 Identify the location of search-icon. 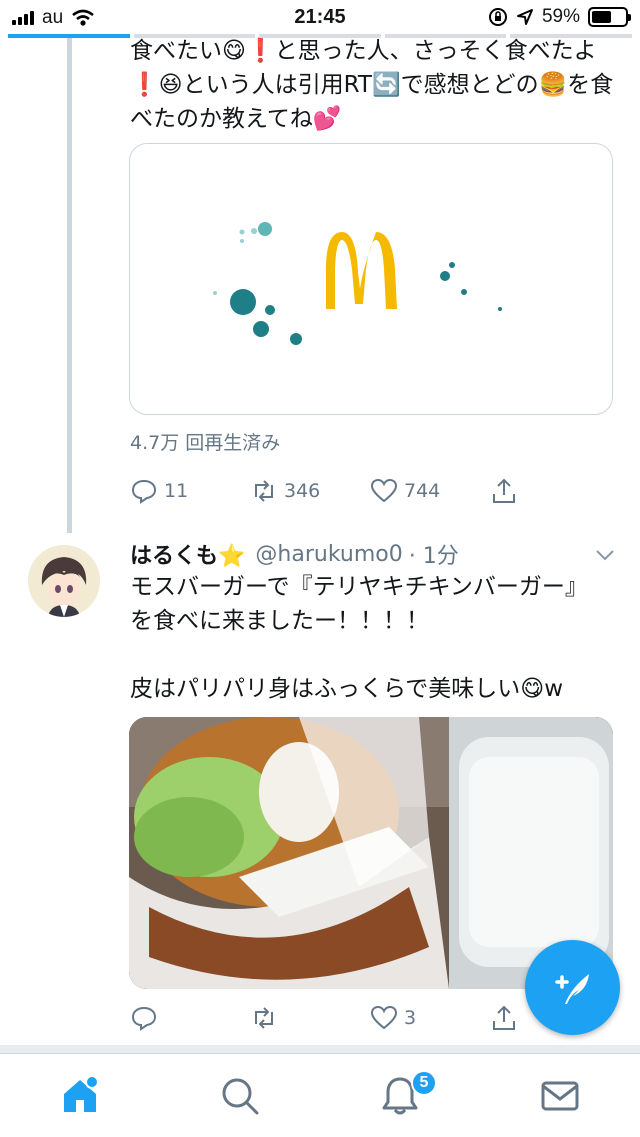
(240, 1096).